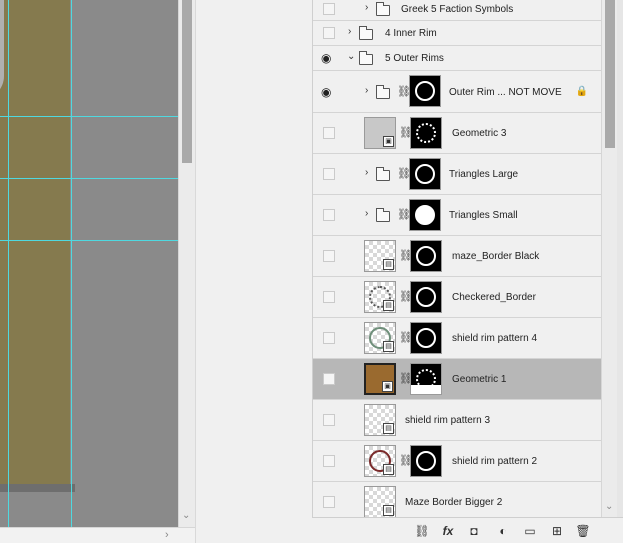 This screenshot has width=623, height=543. I want to click on canvas-horizontal-scrollbar: ›, so click(97, 535).